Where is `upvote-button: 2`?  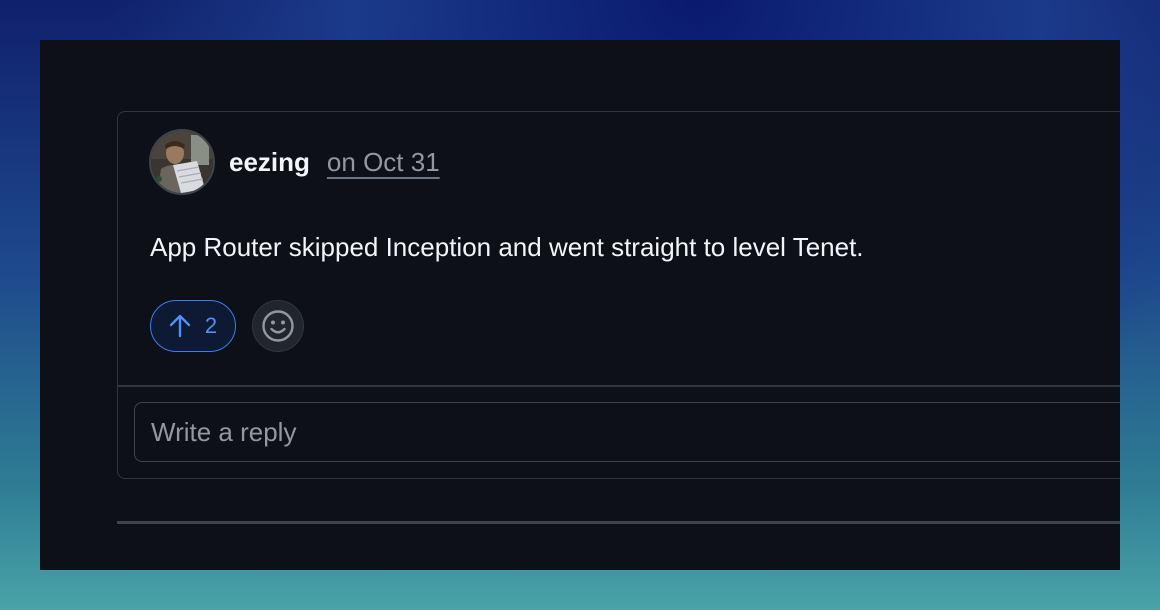 upvote-button: 2 is located at coordinates (193, 326).